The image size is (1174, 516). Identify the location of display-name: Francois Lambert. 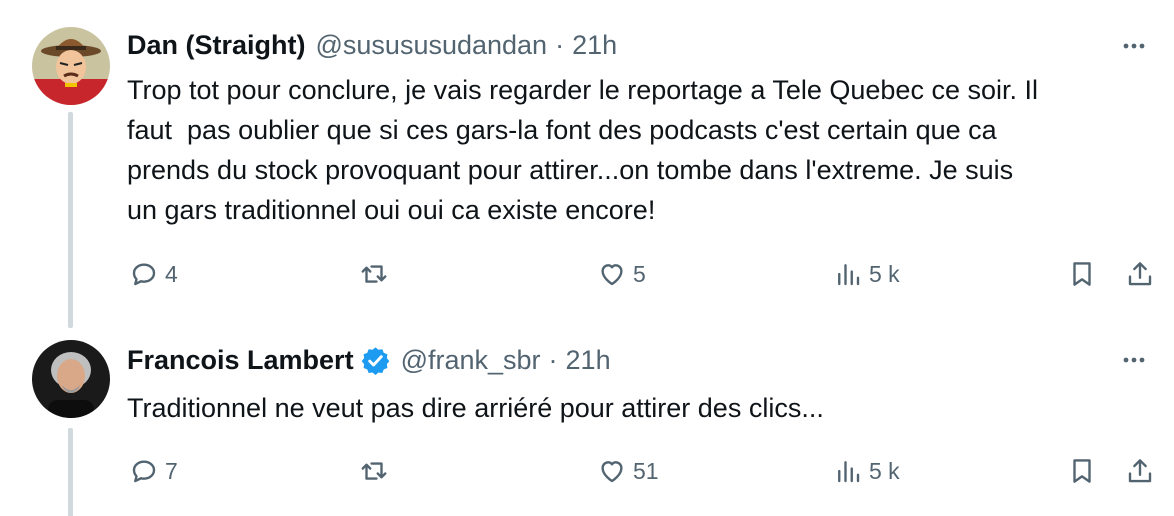
(240, 360).